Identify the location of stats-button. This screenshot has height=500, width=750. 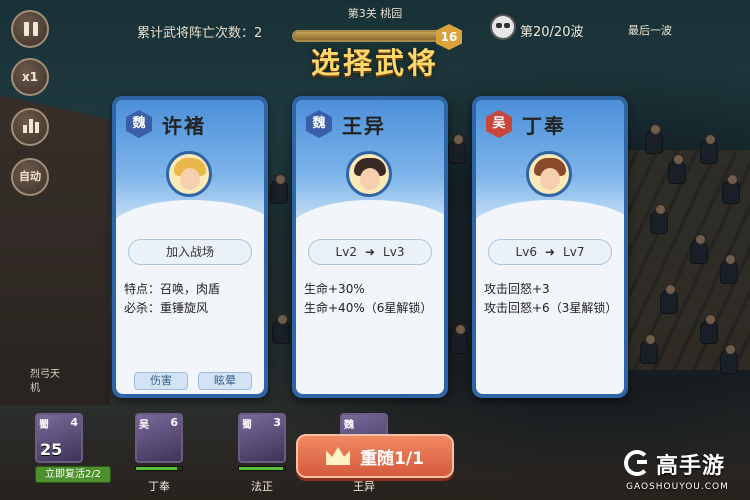
(30, 127).